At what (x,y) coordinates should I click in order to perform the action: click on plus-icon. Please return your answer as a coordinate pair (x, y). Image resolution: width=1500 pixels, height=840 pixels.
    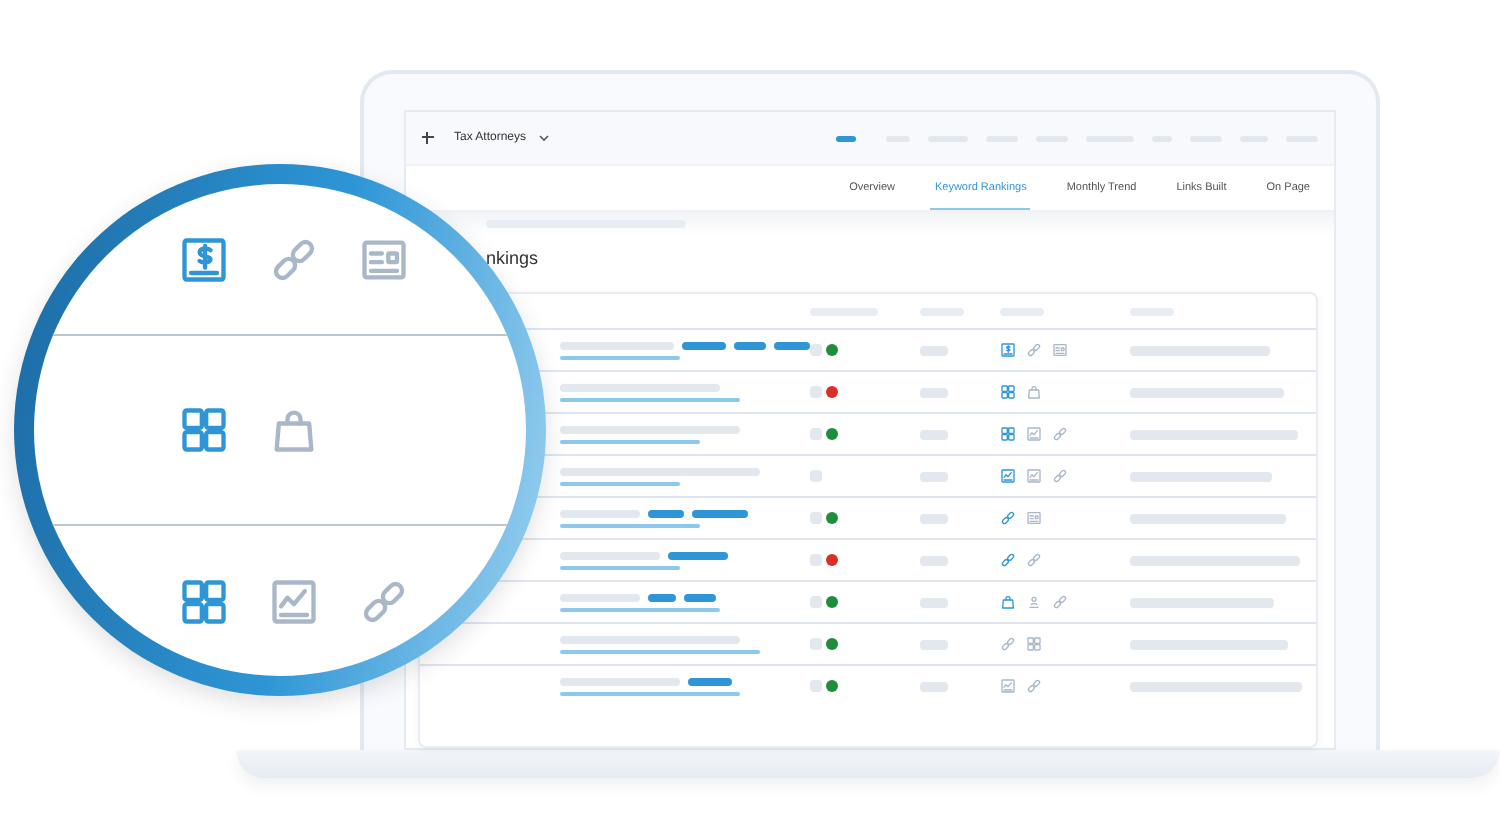
    Looking at the image, I should click on (428, 138).